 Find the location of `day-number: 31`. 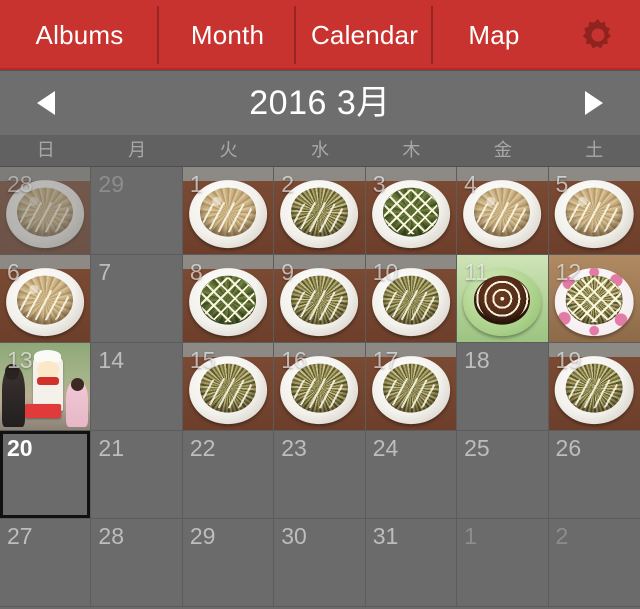

day-number: 31 is located at coordinates (385, 536).